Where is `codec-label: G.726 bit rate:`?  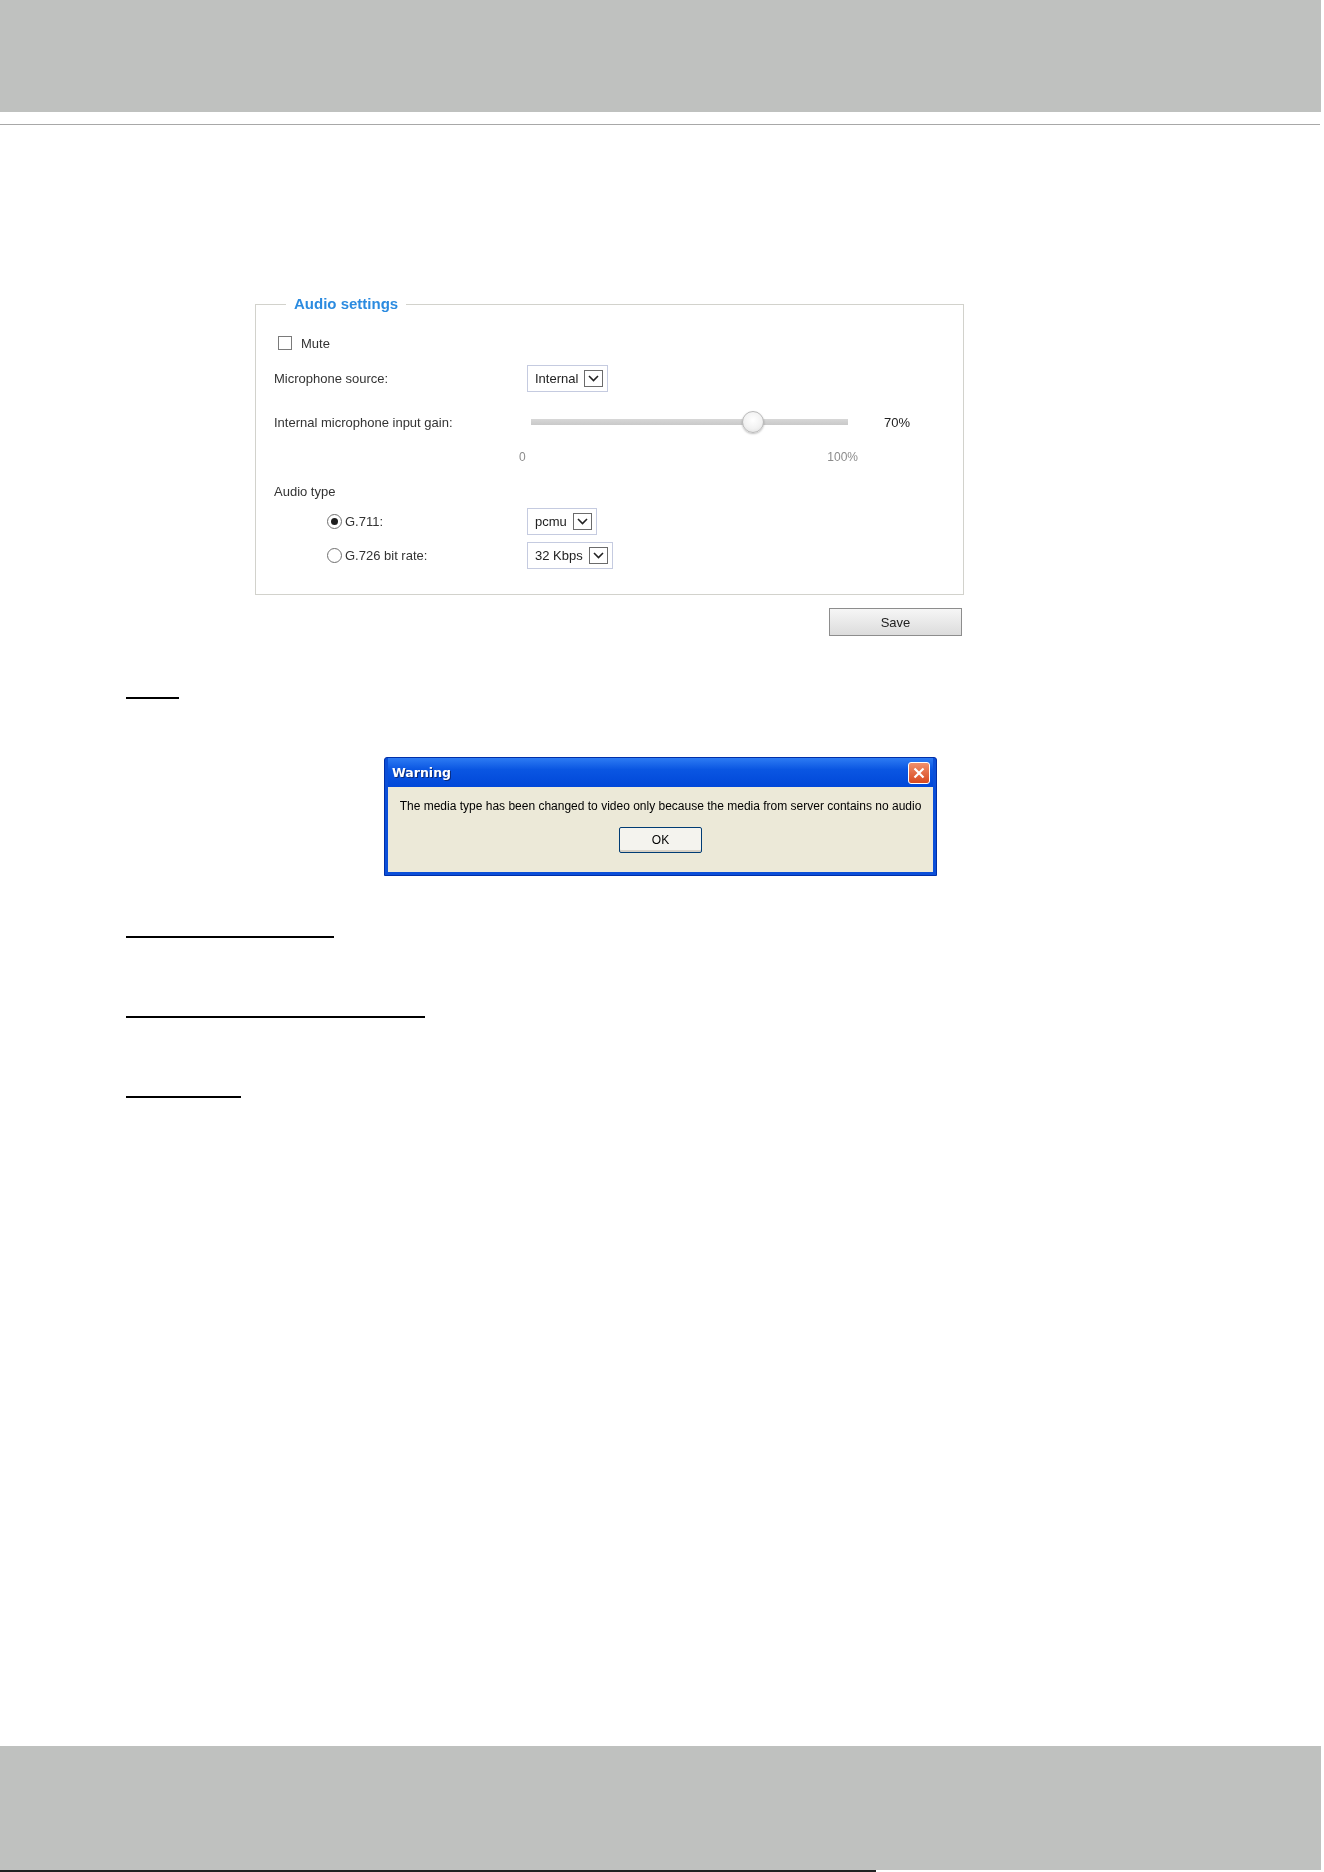 codec-label: G.726 bit rate: is located at coordinates (386, 555).